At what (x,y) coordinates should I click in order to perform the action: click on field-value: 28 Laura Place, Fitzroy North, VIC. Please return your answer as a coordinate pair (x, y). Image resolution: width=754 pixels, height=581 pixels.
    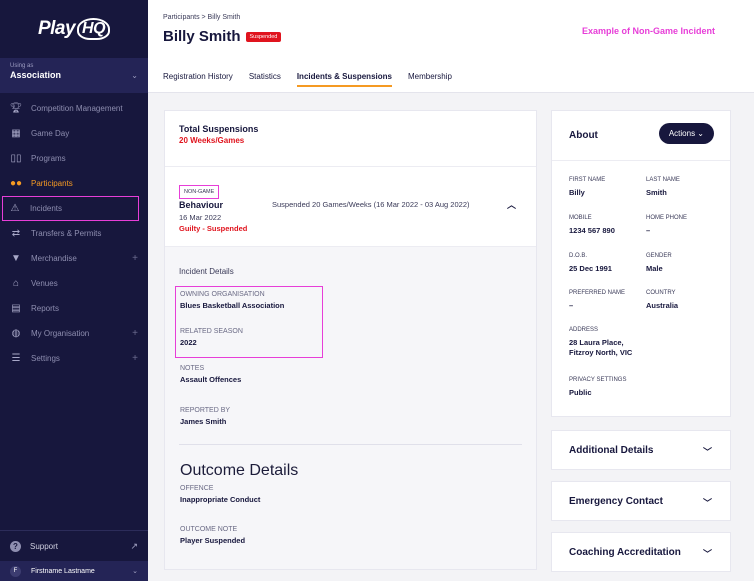
    Looking at the image, I should click on (600, 348).